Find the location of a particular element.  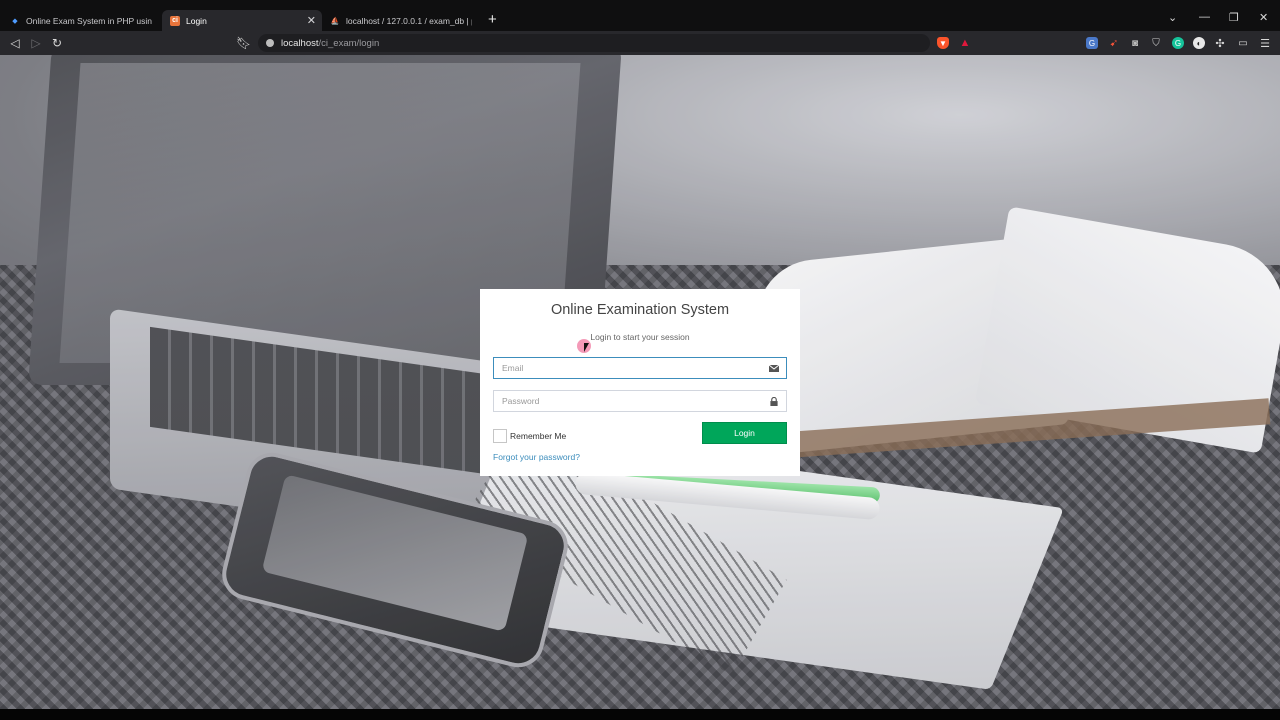

tab-title: localhost / 127.0.0.1 / exam_db | phpM is located at coordinates (409, 20).